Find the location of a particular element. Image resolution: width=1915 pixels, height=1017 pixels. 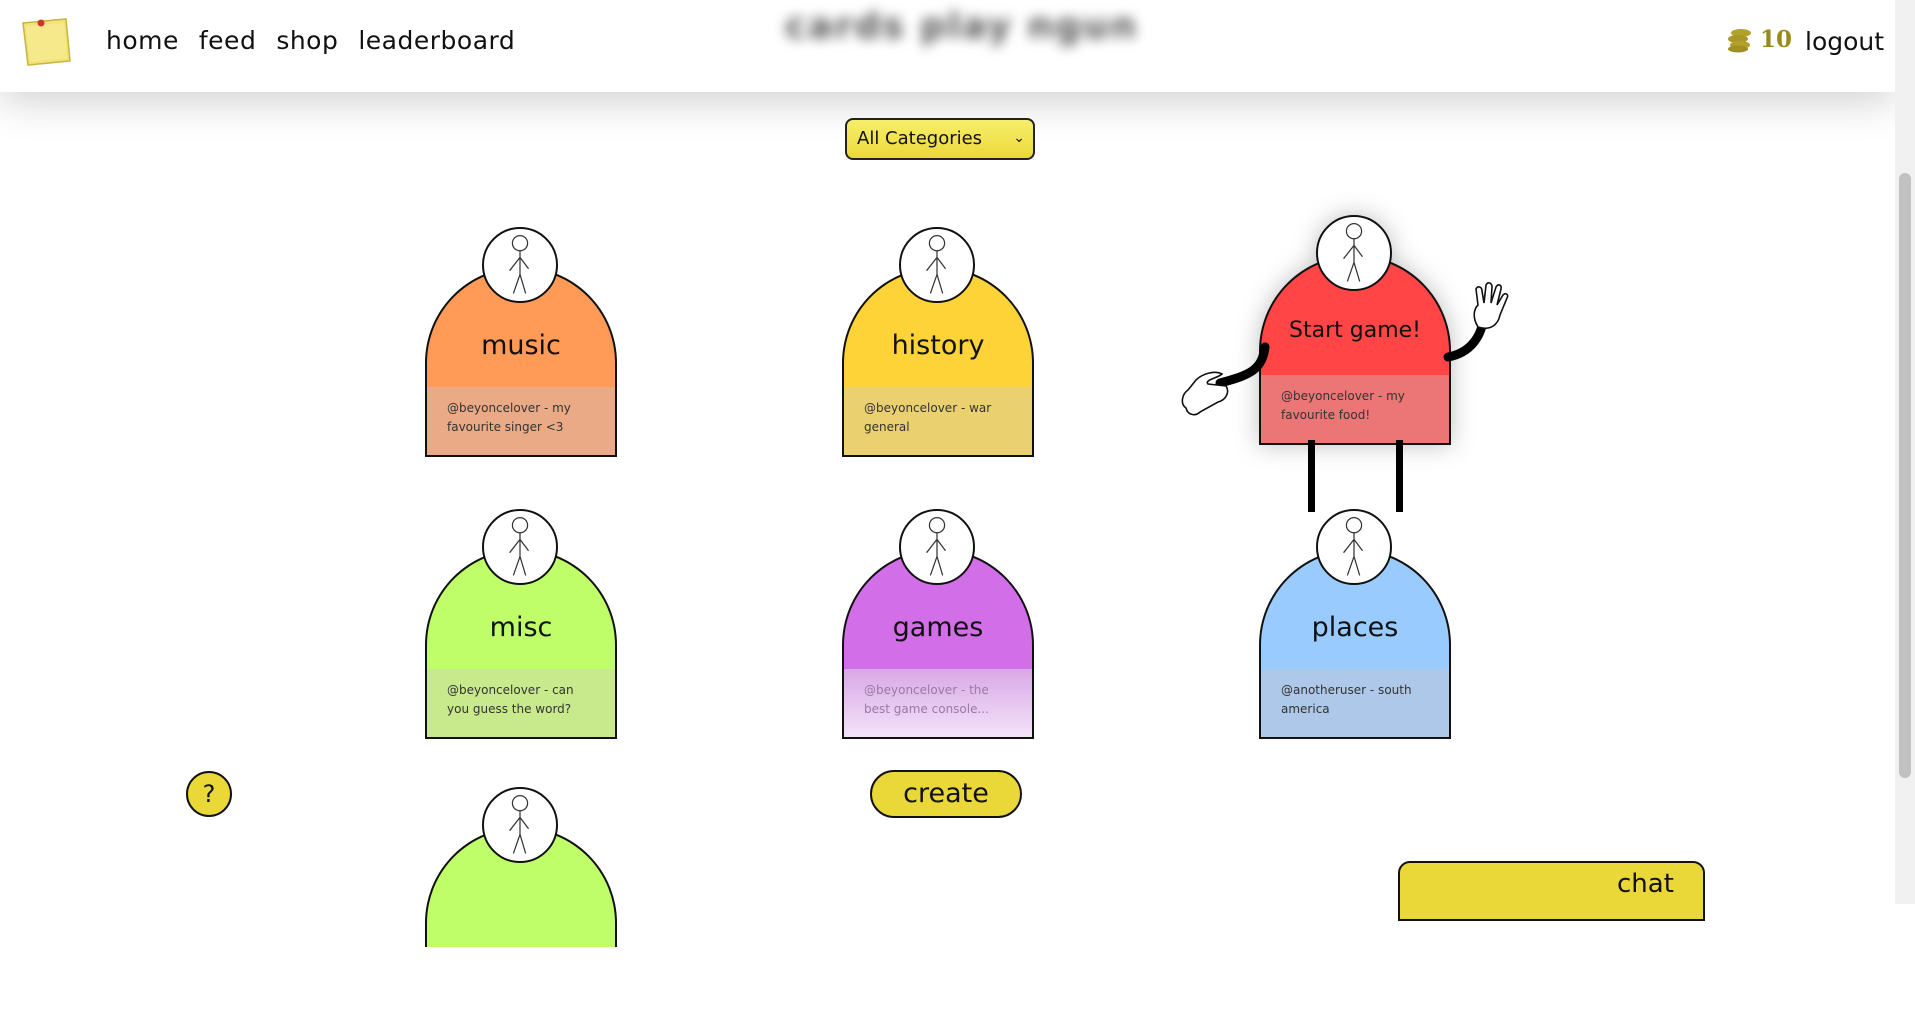

sticky-note-logo-icon is located at coordinates (46, 43).